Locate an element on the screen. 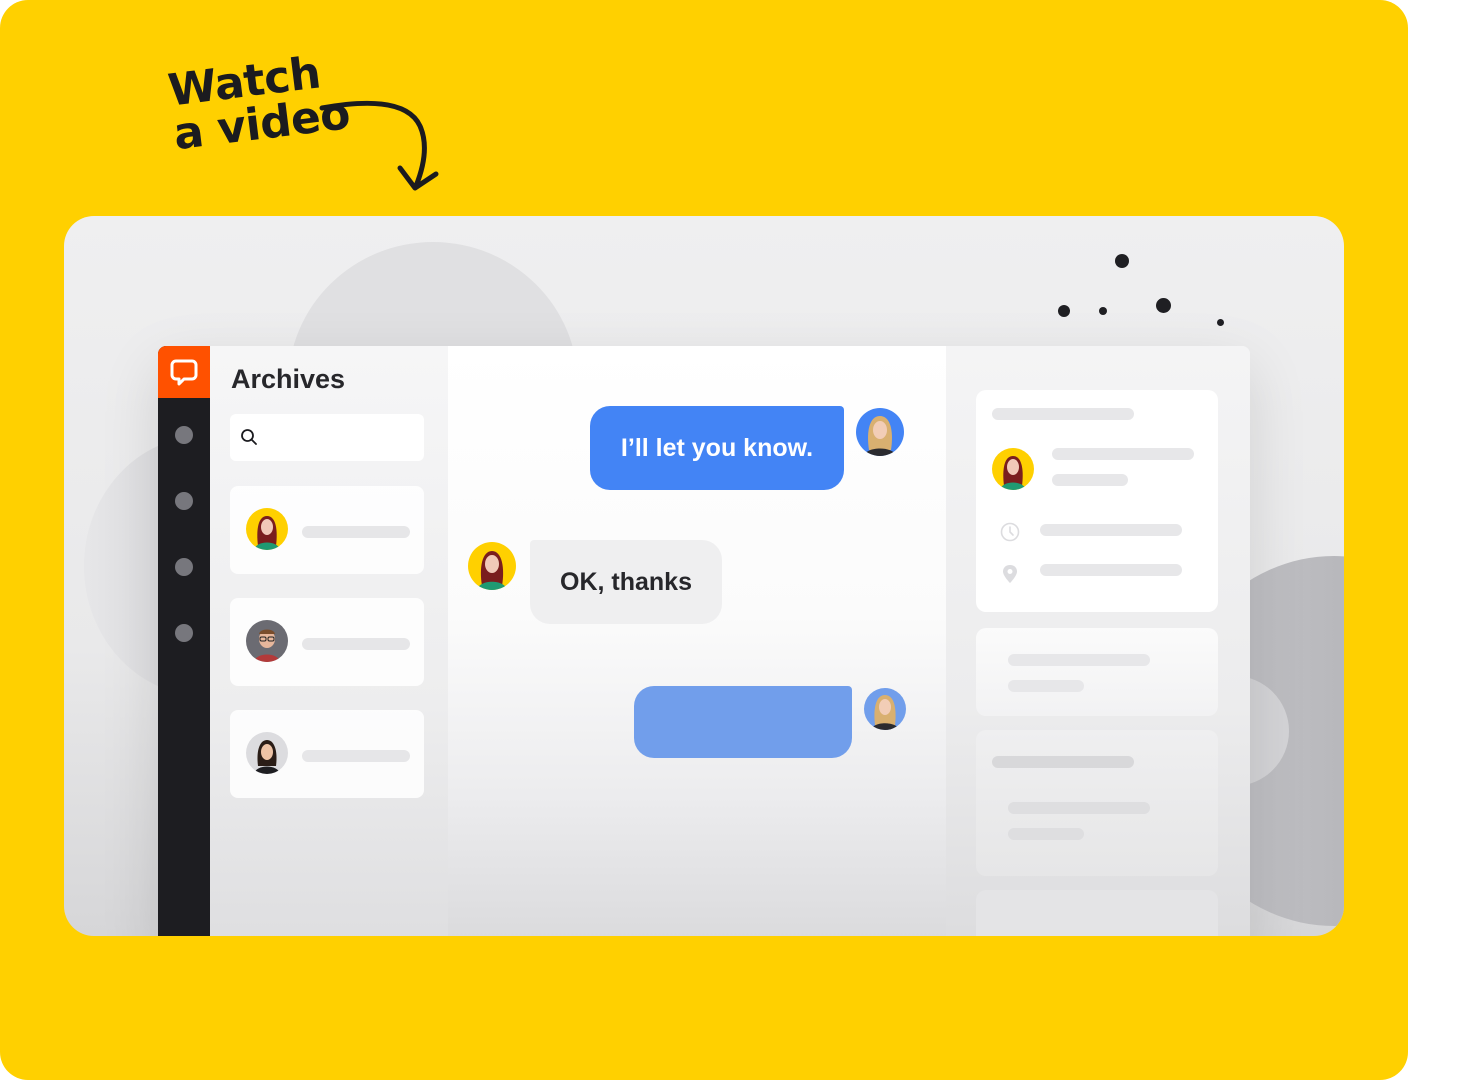 This screenshot has width=1472, height=1080. archives-title: Archives is located at coordinates (288, 379).